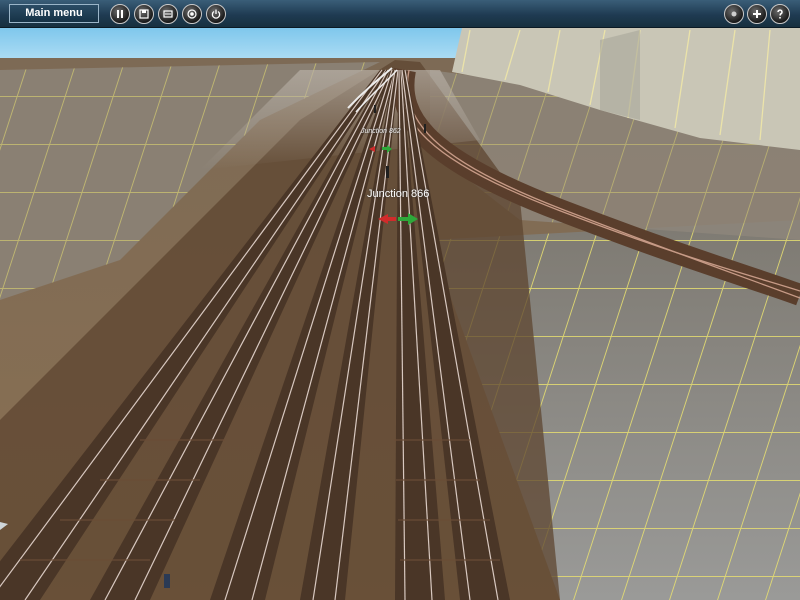 This screenshot has width=800, height=600. I want to click on pause-button, so click(120, 14).